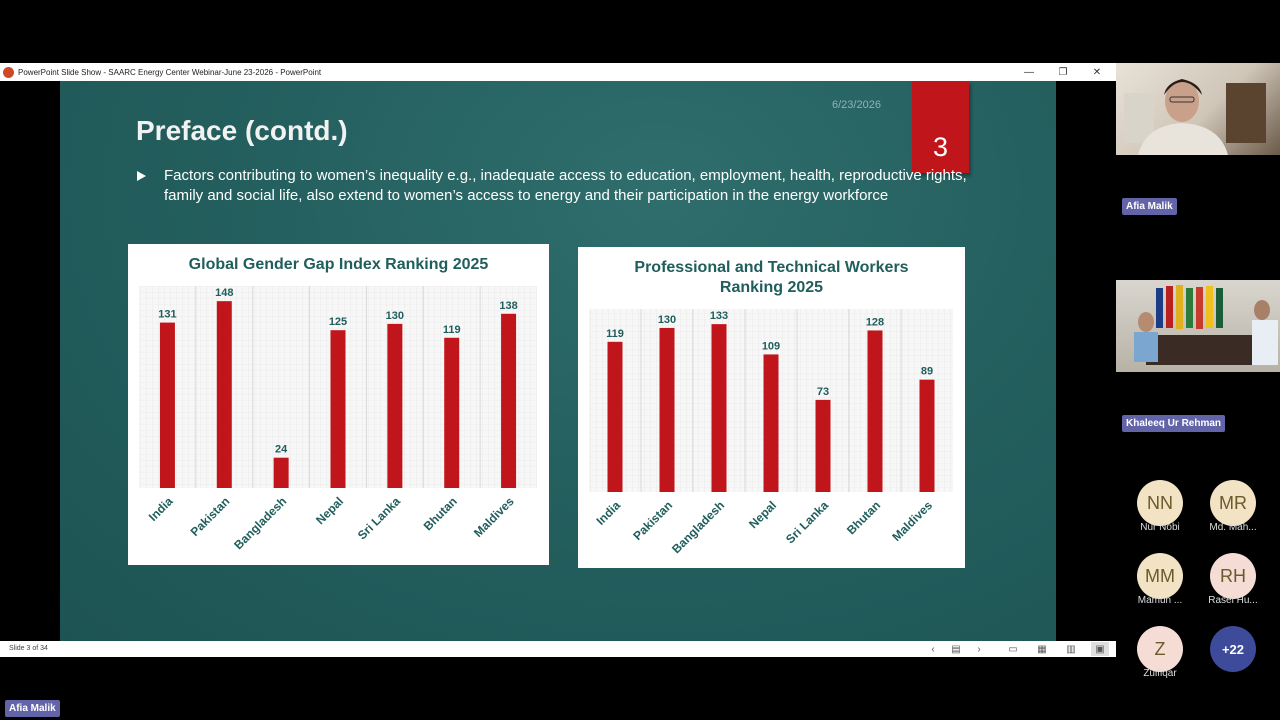 The height and width of the screenshot is (720, 1280). Describe the element at coordinates (956, 649) in the screenshot. I see `slide-list-icon: ▤` at that location.